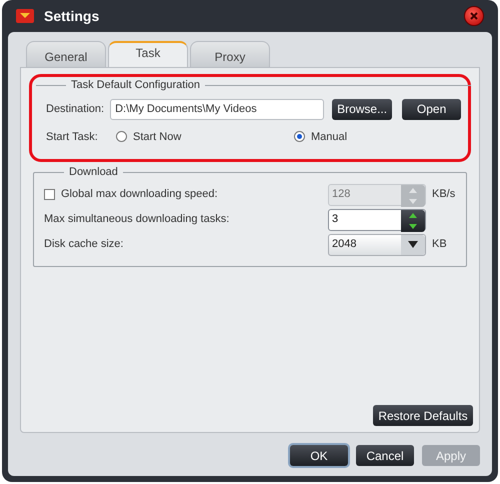 The height and width of the screenshot is (484, 500). What do you see at coordinates (439, 244) in the screenshot?
I see `unit-label: KB` at bounding box center [439, 244].